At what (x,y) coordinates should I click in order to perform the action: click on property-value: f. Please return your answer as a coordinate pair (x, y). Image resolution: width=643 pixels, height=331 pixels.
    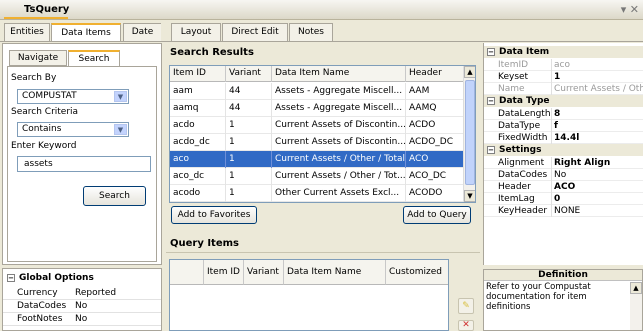
    Looking at the image, I should click on (556, 126).